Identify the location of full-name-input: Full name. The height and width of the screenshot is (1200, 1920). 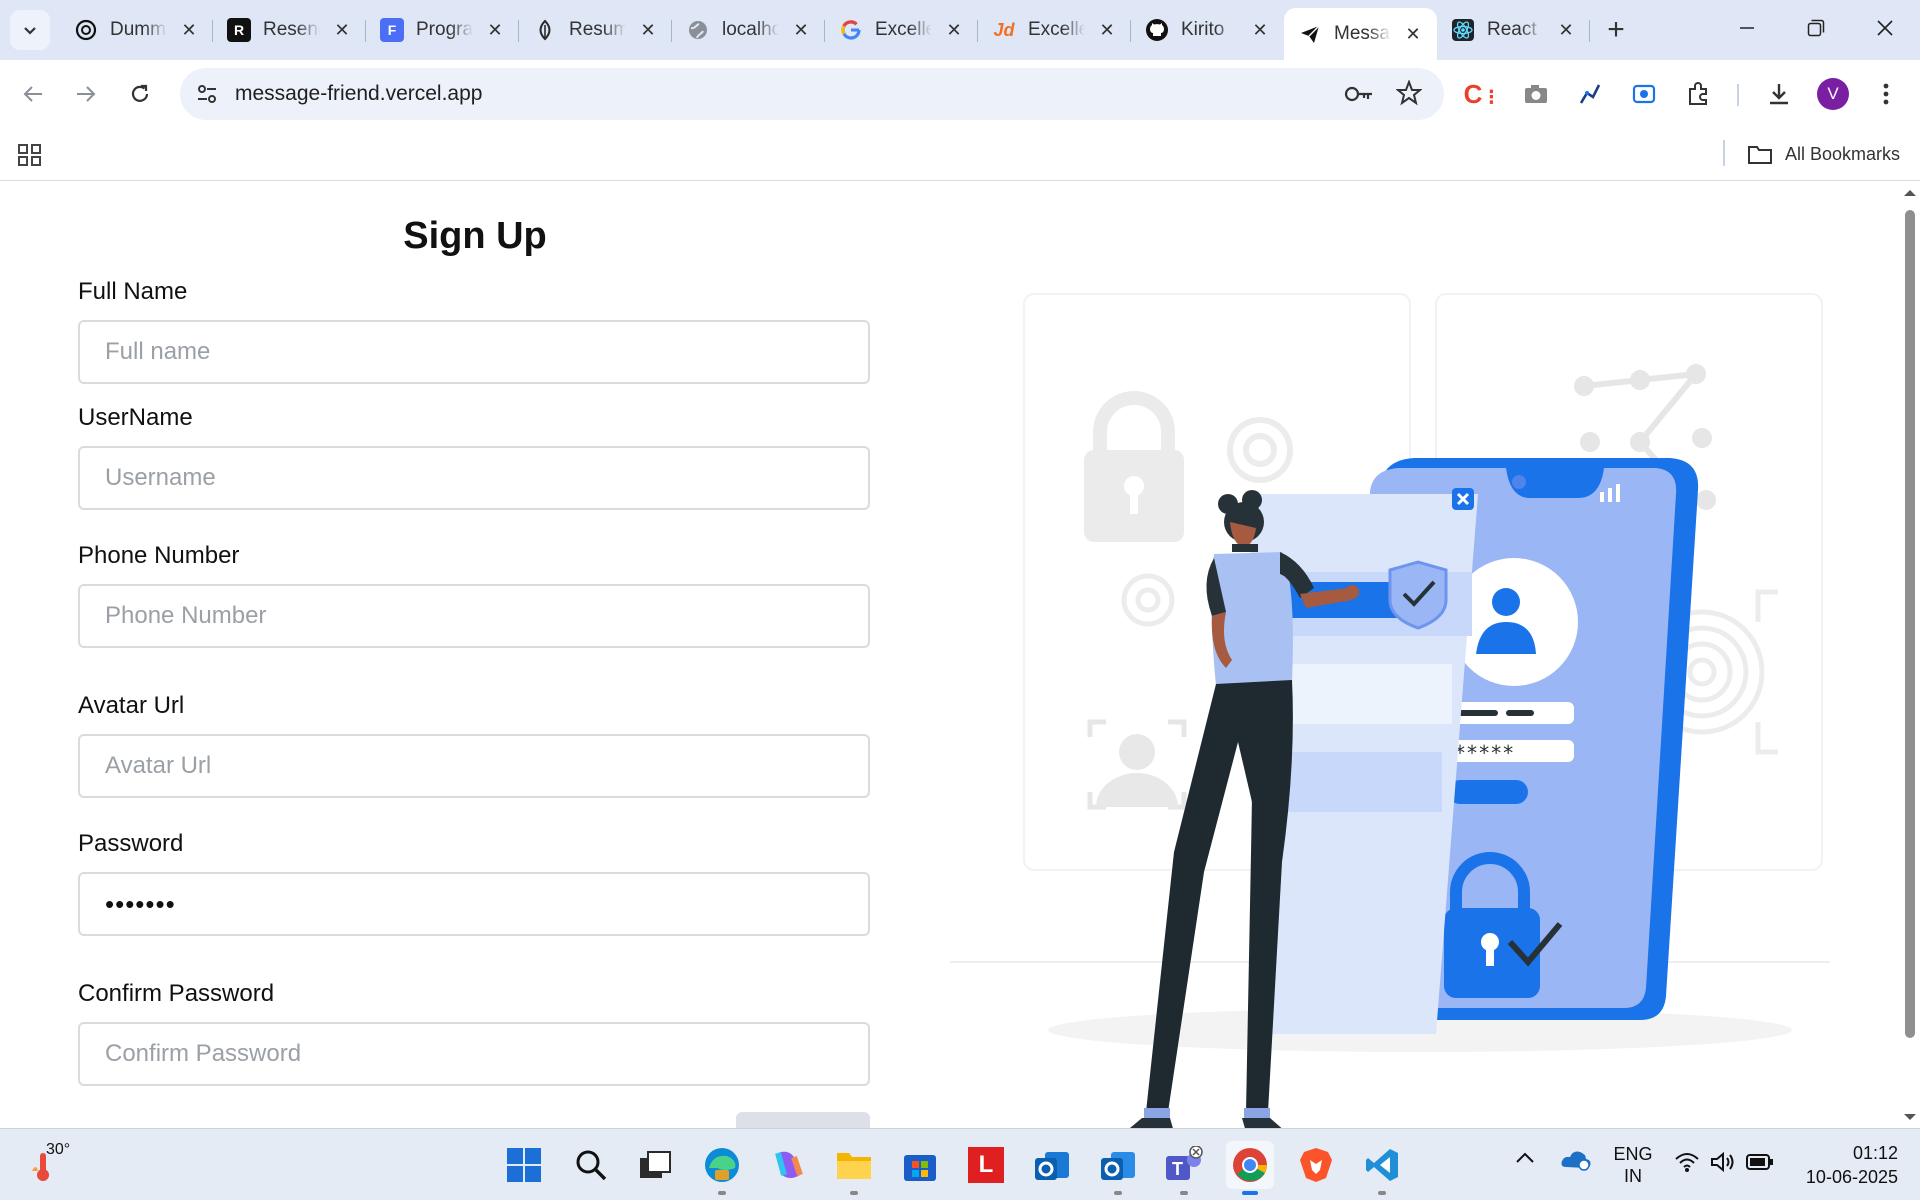
(474, 352).